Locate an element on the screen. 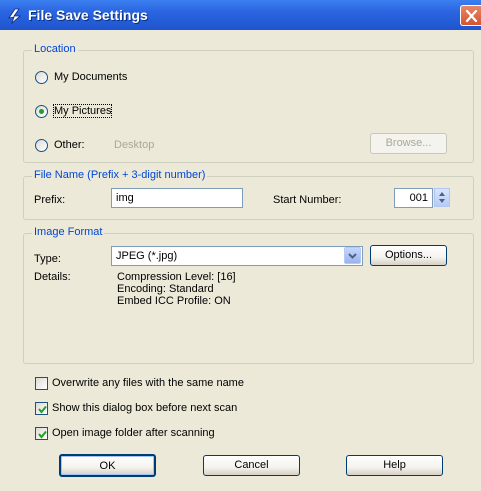 Image resolution: width=481 pixels, height=491 pixels. other-folder-value: Desktop is located at coordinates (134, 145).